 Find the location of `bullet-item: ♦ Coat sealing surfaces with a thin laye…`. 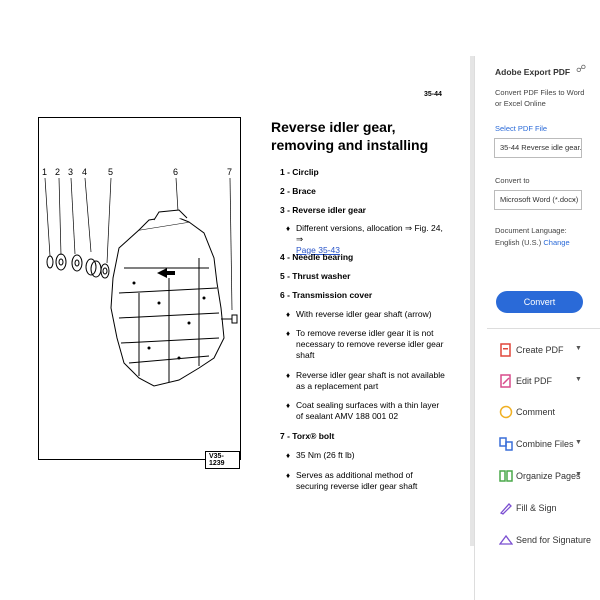

bullet-item: ♦ Coat sealing surfaces with a thin laye… is located at coordinates (366, 411).